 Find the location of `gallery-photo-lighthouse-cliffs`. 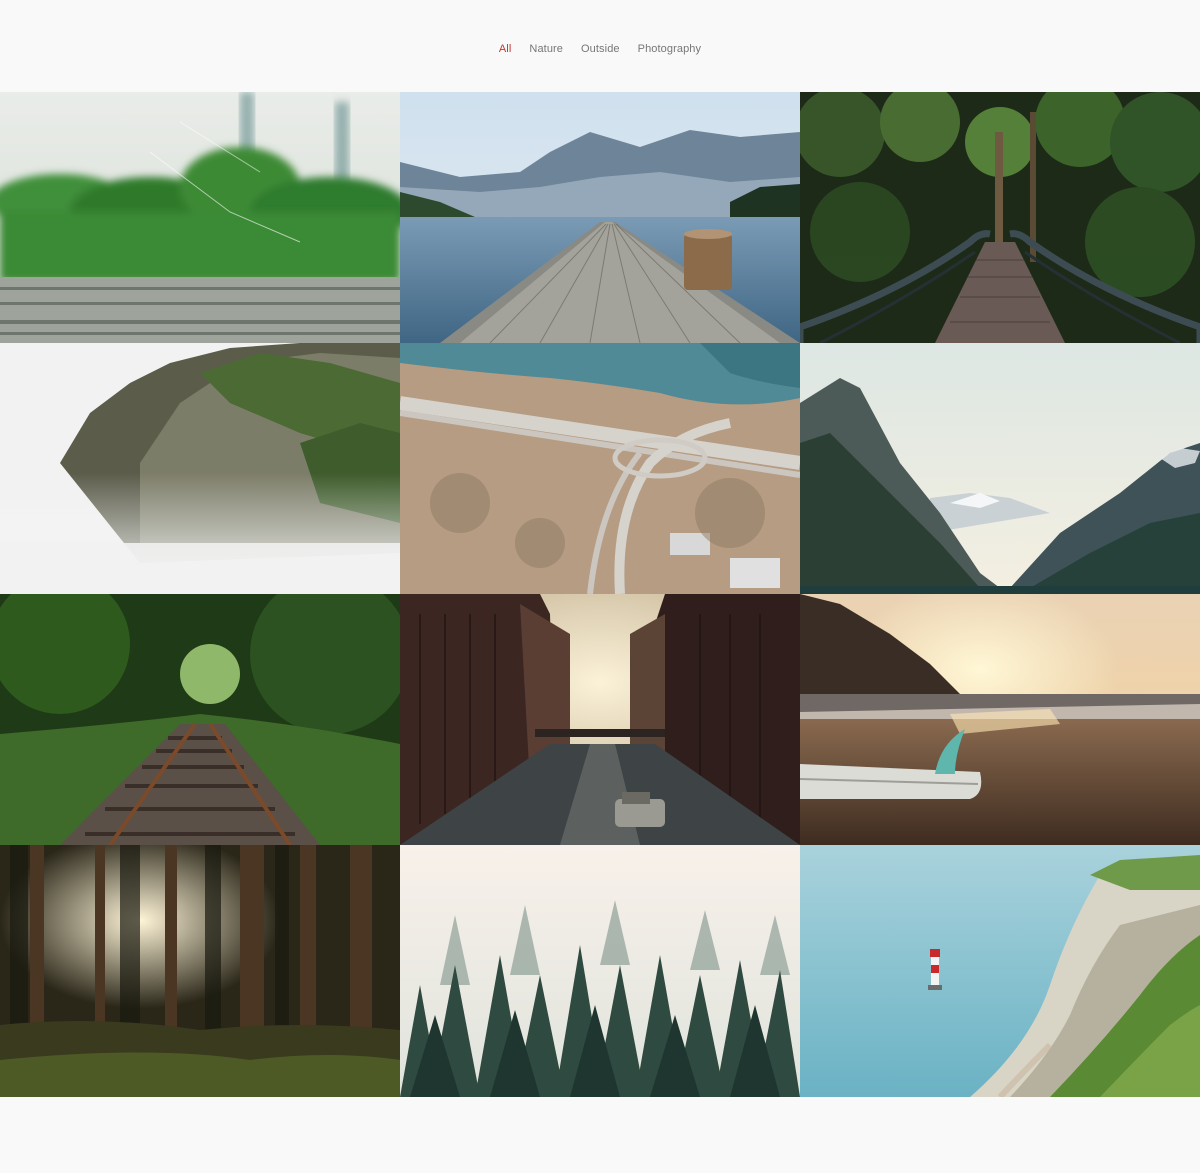

gallery-photo-lighthouse-cliffs is located at coordinates (1000, 971).